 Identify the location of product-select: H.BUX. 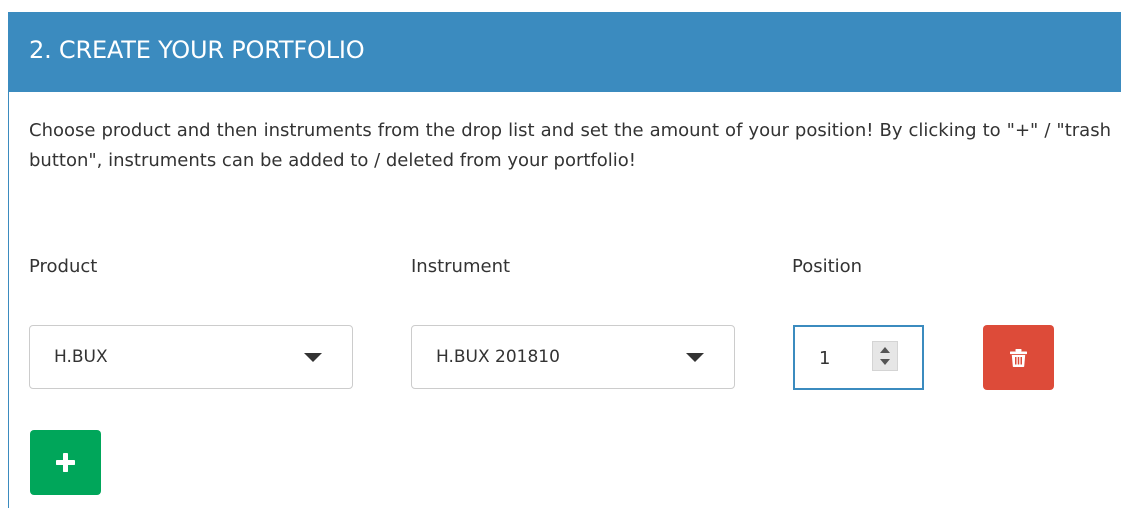
(191, 357).